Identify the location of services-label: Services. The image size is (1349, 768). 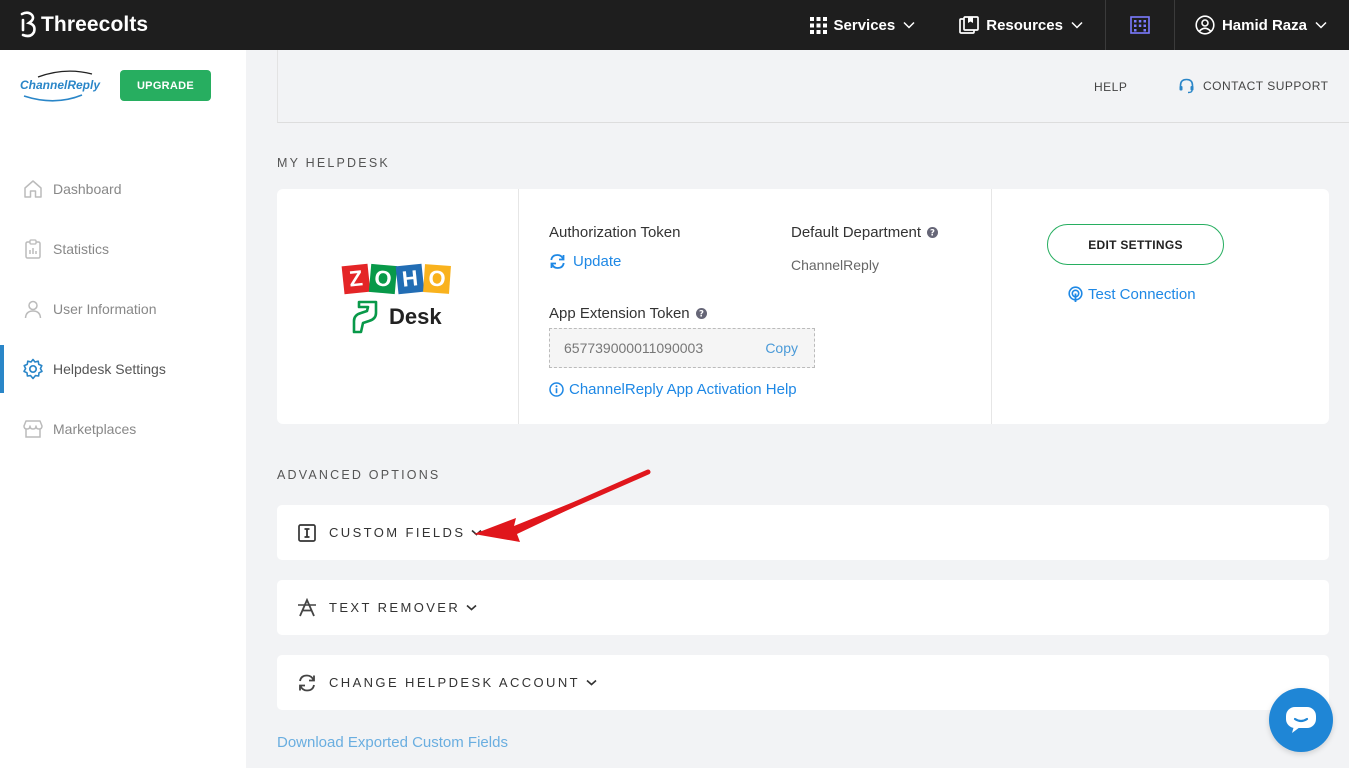
(864, 25).